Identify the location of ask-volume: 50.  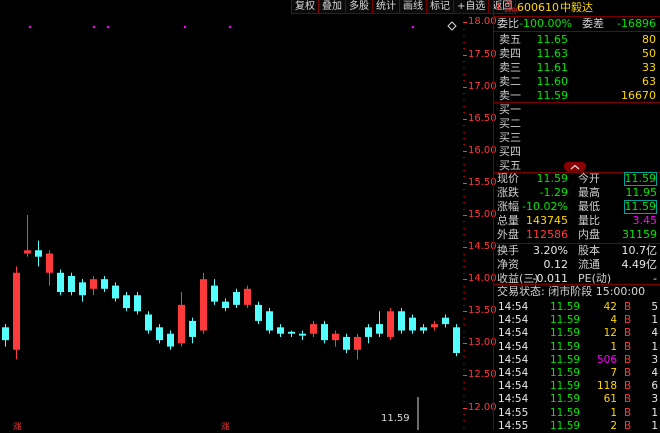
(649, 53).